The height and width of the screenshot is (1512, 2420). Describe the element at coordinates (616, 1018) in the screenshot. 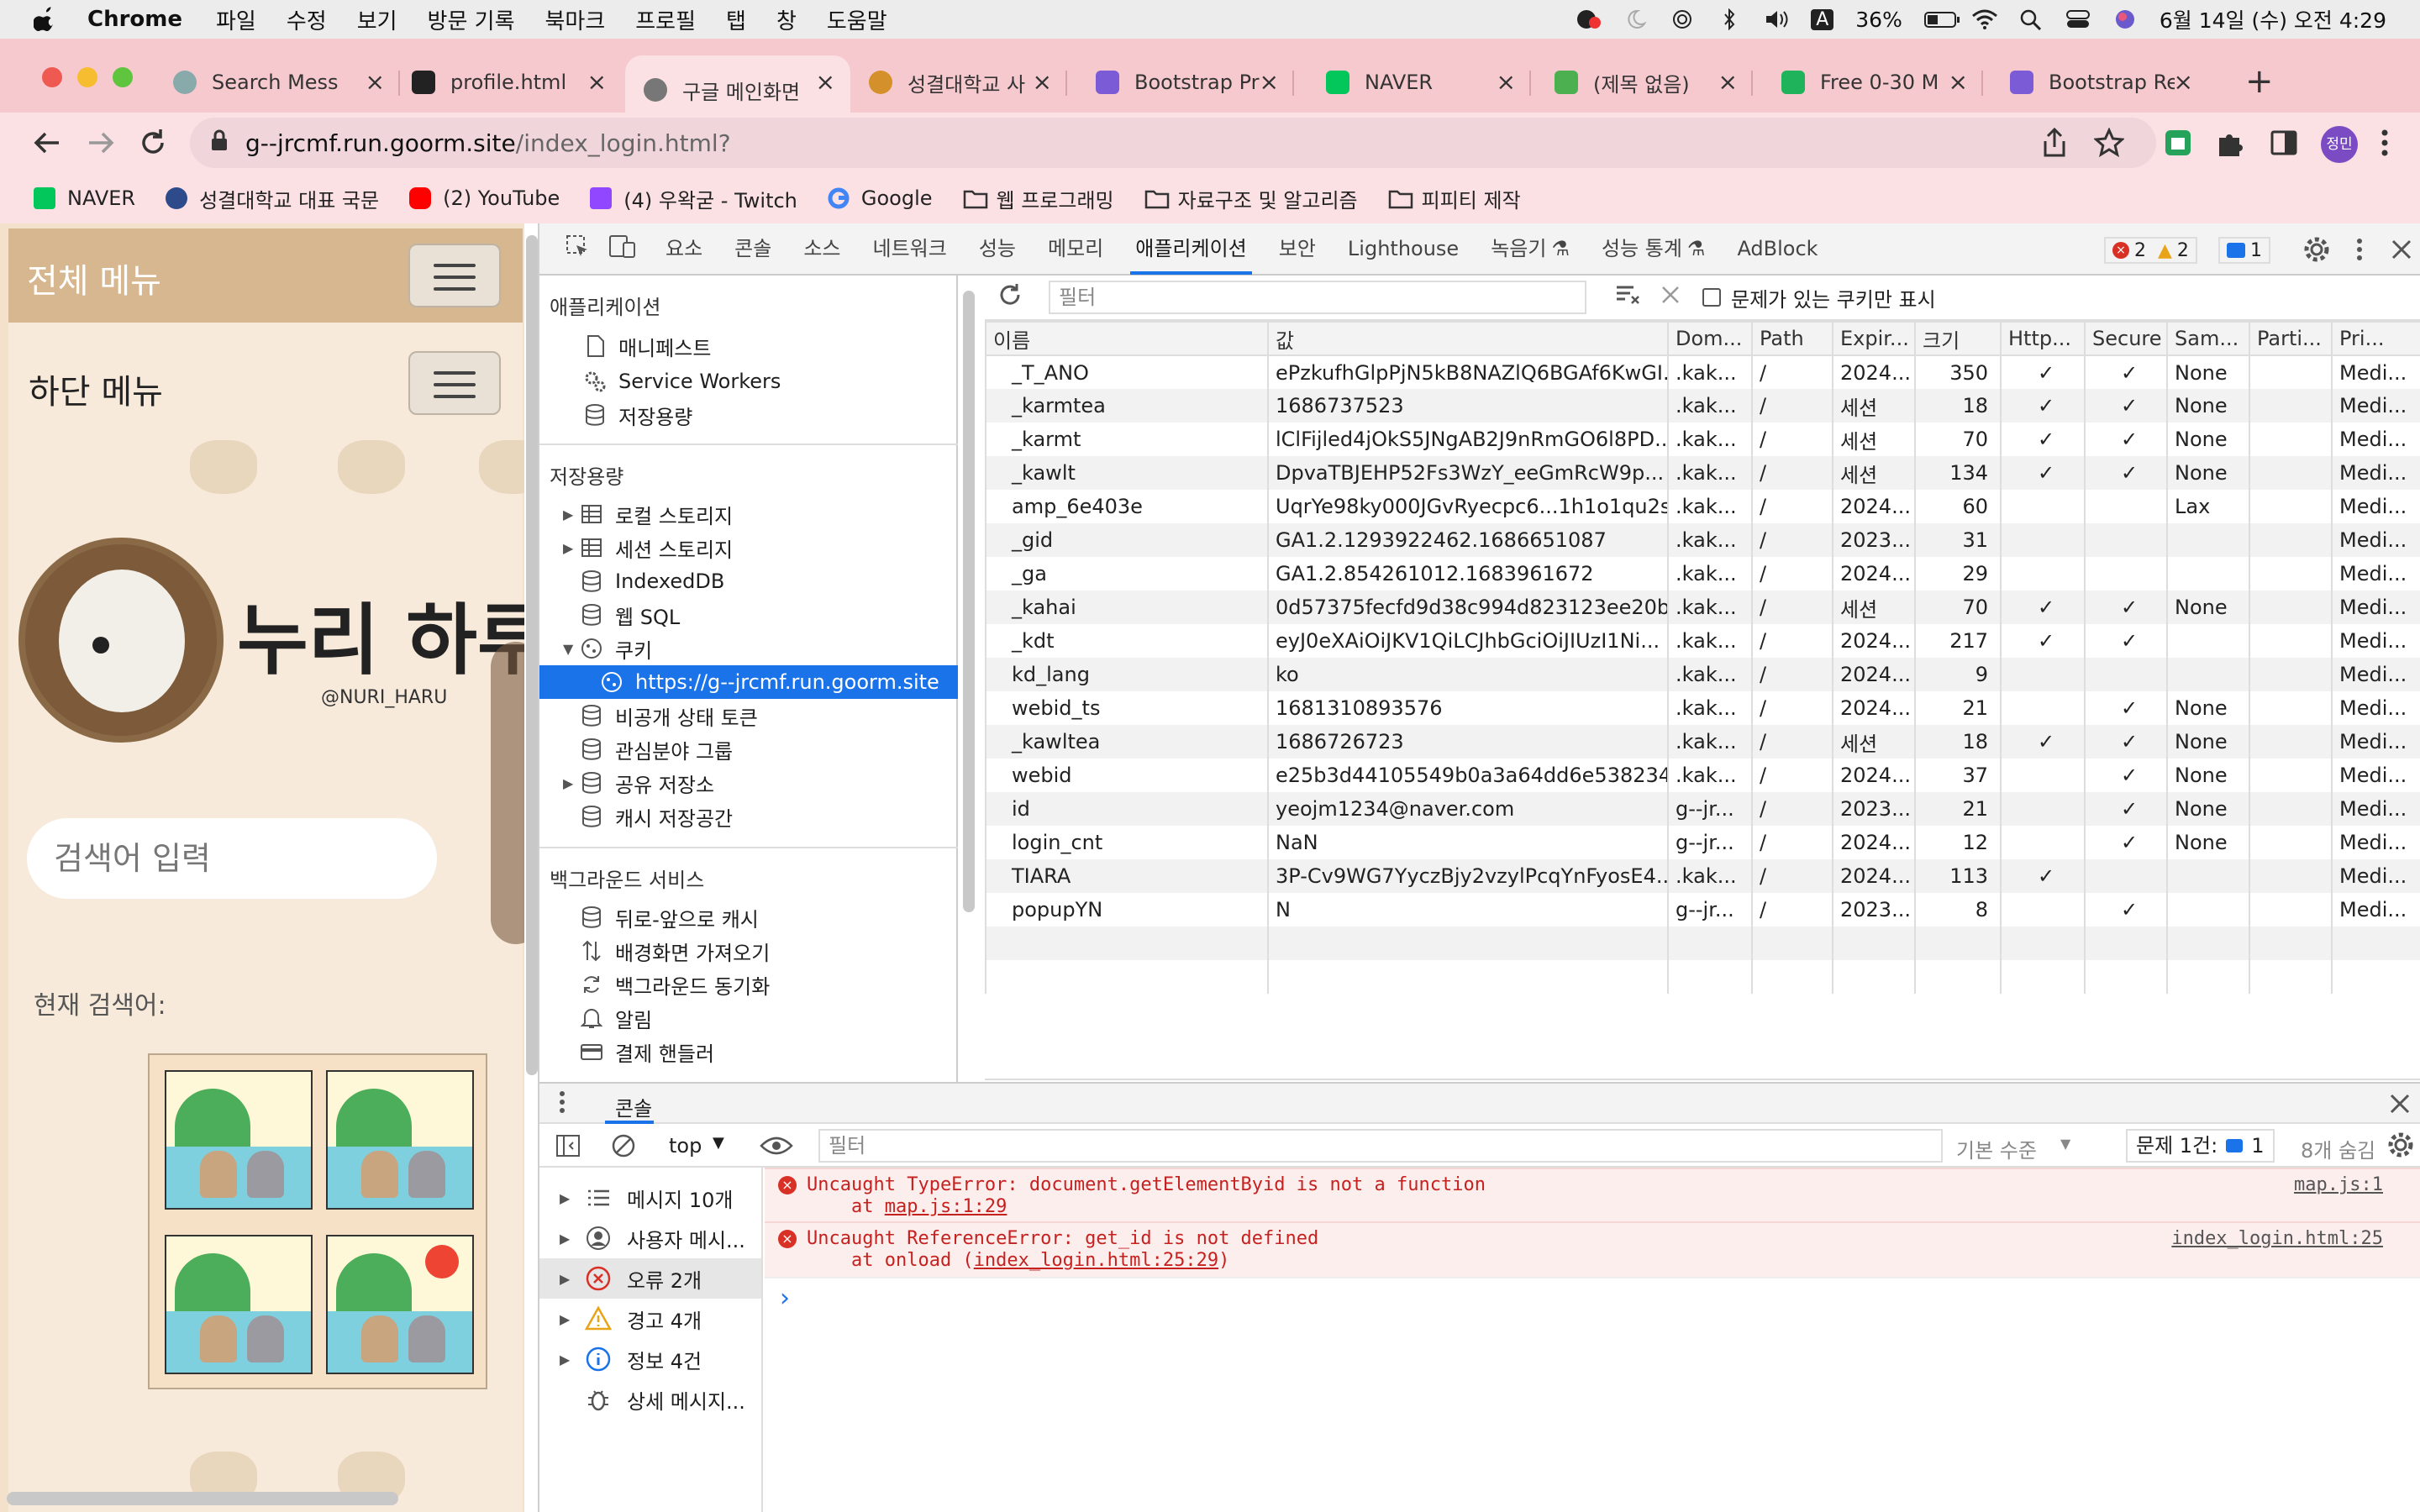

I see `tree-notifications: 알림` at that location.